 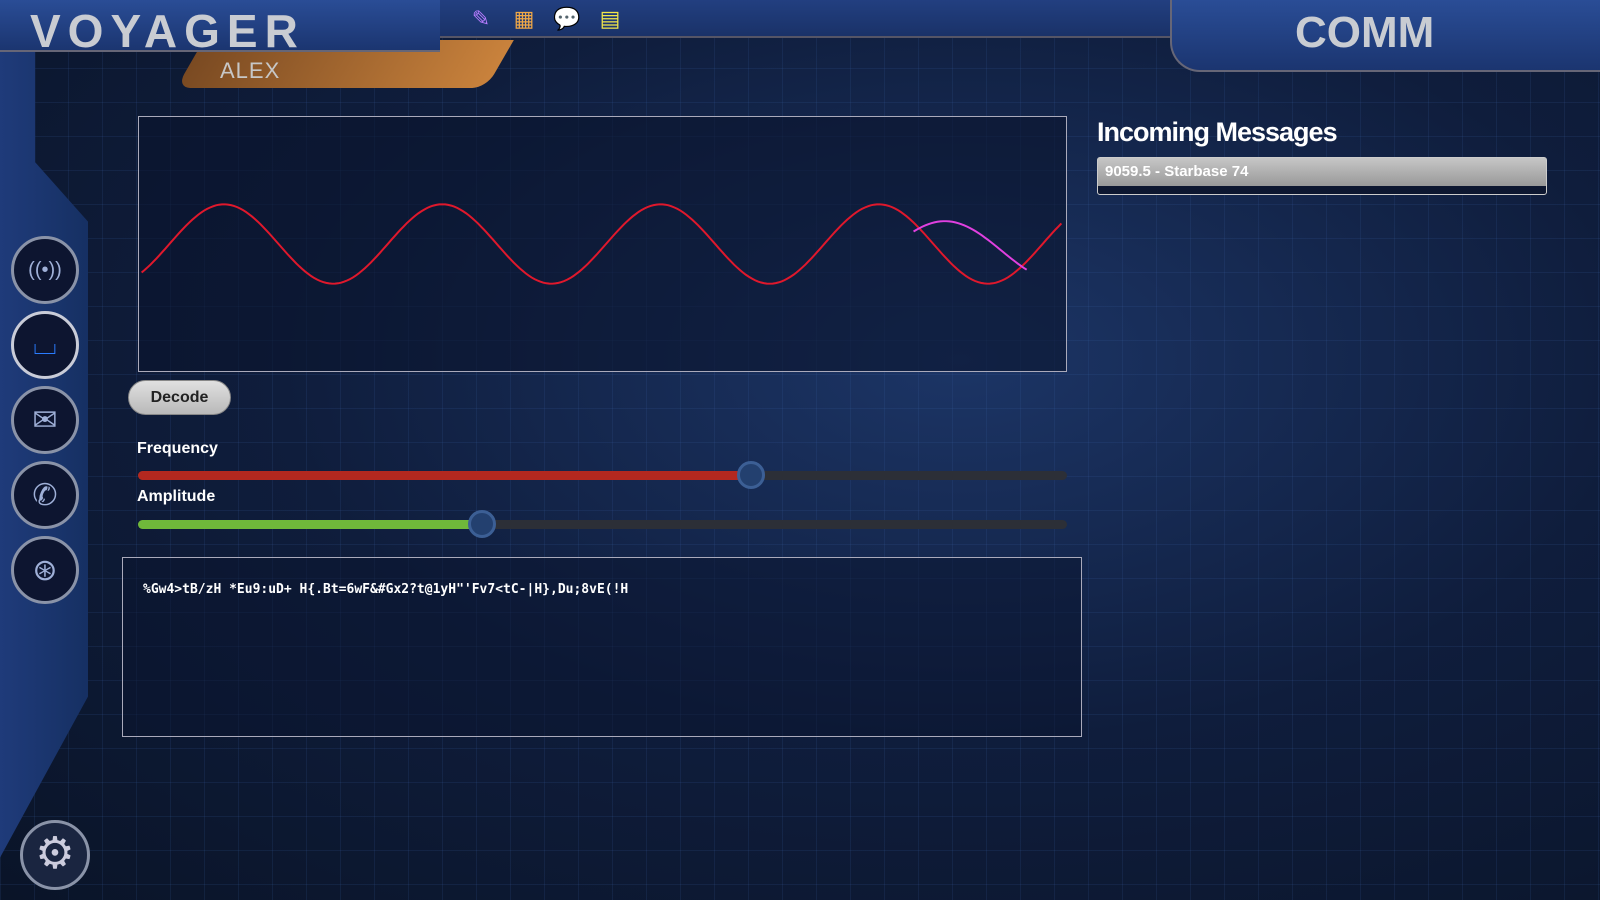 I want to click on calculator-icon: ▦, so click(x=524, y=19).